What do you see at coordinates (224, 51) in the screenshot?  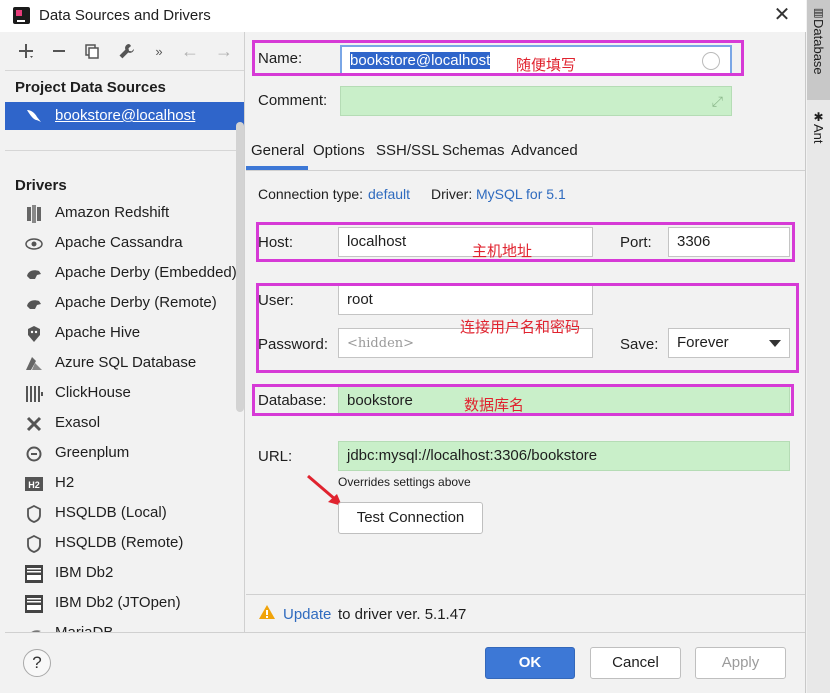 I see `forward-arrow-icon: →` at bounding box center [224, 51].